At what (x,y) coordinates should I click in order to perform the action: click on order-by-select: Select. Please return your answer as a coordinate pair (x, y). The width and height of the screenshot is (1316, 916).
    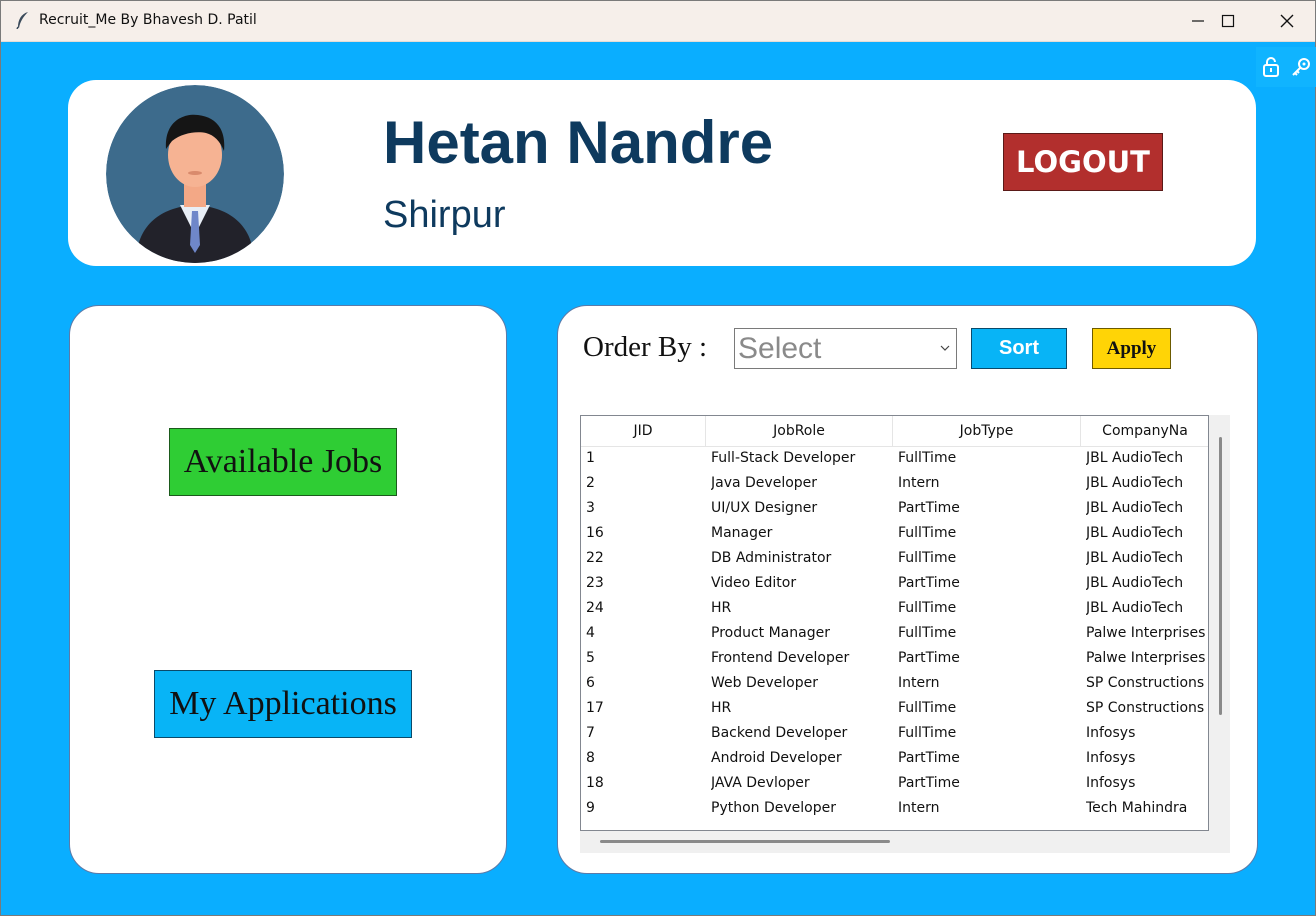
    Looking at the image, I should click on (845, 348).